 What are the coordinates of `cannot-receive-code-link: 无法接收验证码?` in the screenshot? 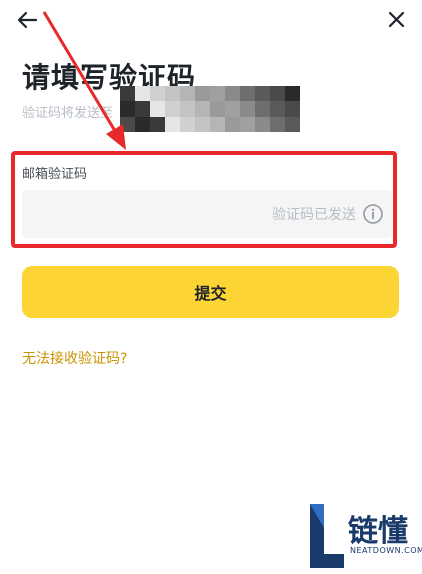 It's located at (74, 358).